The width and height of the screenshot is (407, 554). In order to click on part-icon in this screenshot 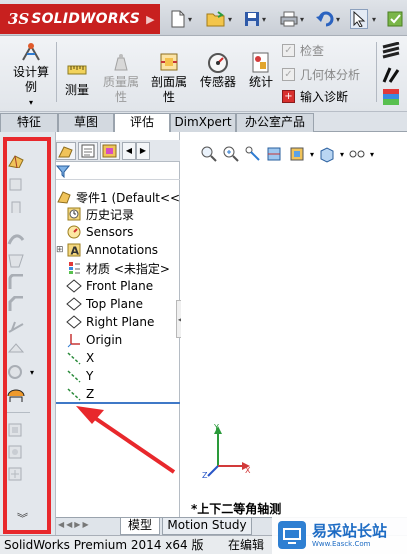, I will do `click(64, 197)`.